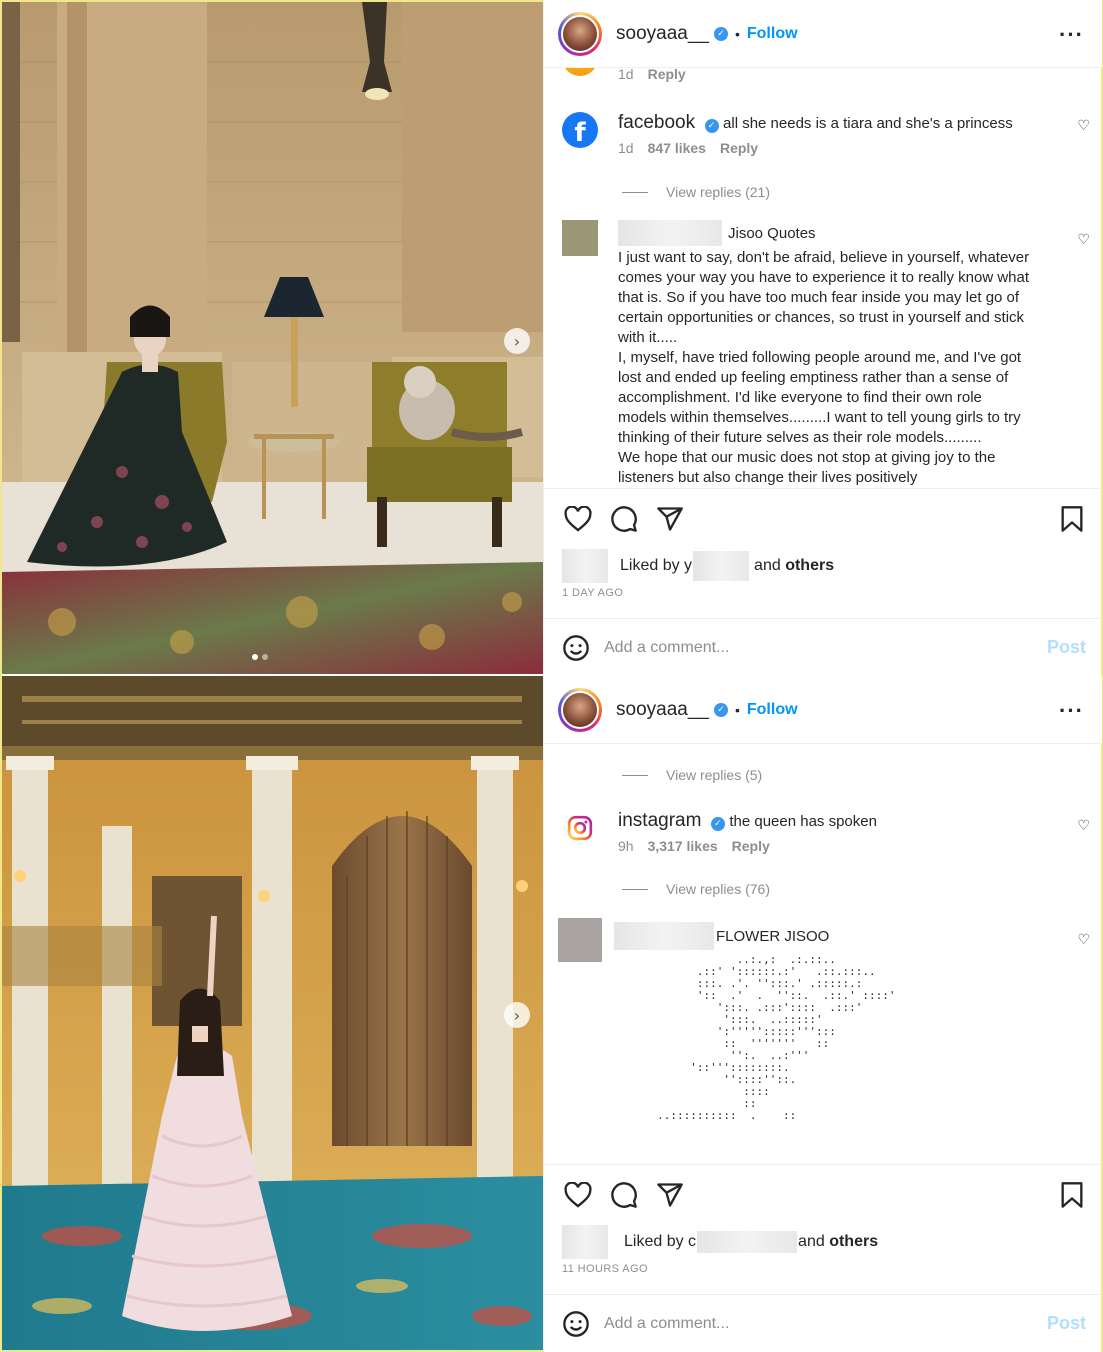 The image size is (1103, 1352). Describe the element at coordinates (660, 1241) in the screenshot. I see `liked-by-prefix: Liked by c` at that location.